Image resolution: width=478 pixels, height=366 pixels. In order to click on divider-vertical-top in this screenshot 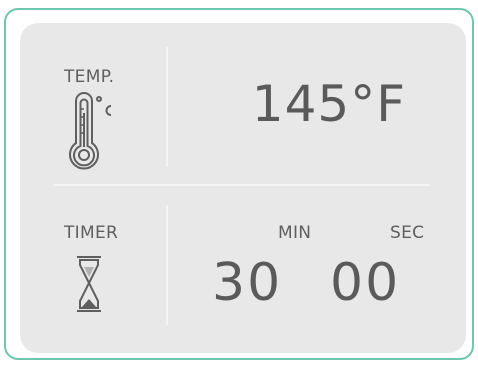, I will do `click(167, 107)`.